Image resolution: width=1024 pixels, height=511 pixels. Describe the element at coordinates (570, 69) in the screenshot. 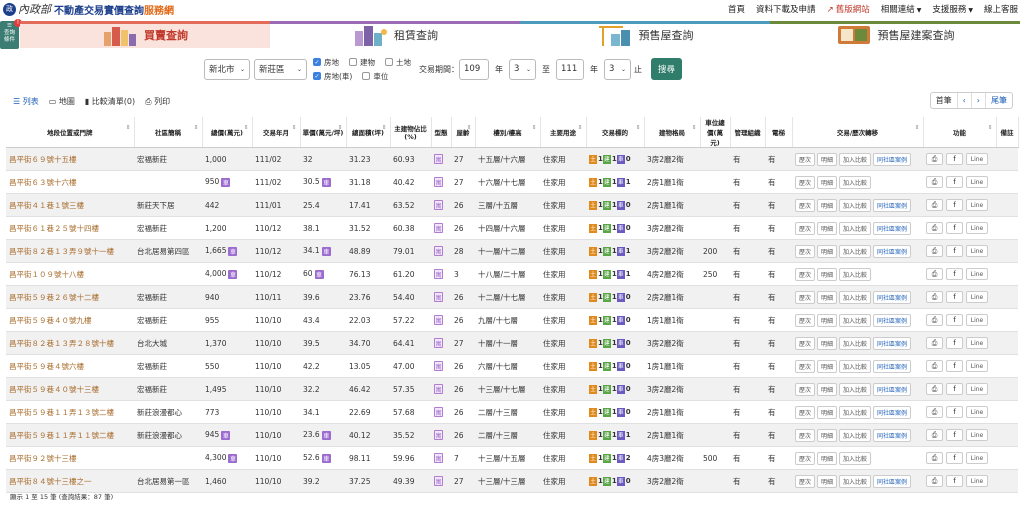

I see `to-year-input: 111` at that location.